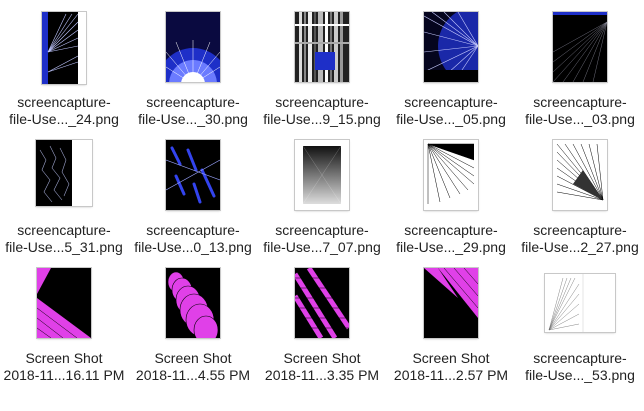  I want to click on dark-noise-narrow-thumbnail, so click(64, 173).